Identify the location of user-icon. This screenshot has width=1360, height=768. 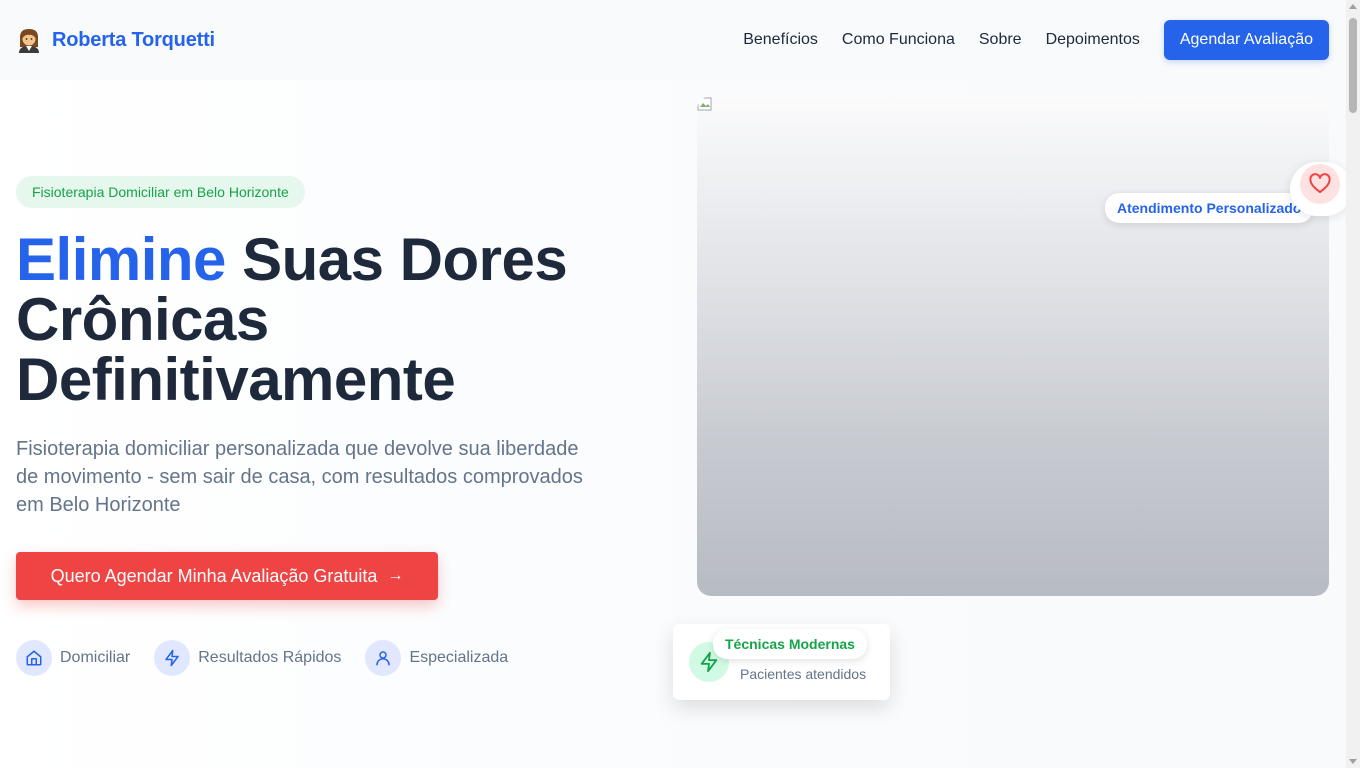
(383, 658).